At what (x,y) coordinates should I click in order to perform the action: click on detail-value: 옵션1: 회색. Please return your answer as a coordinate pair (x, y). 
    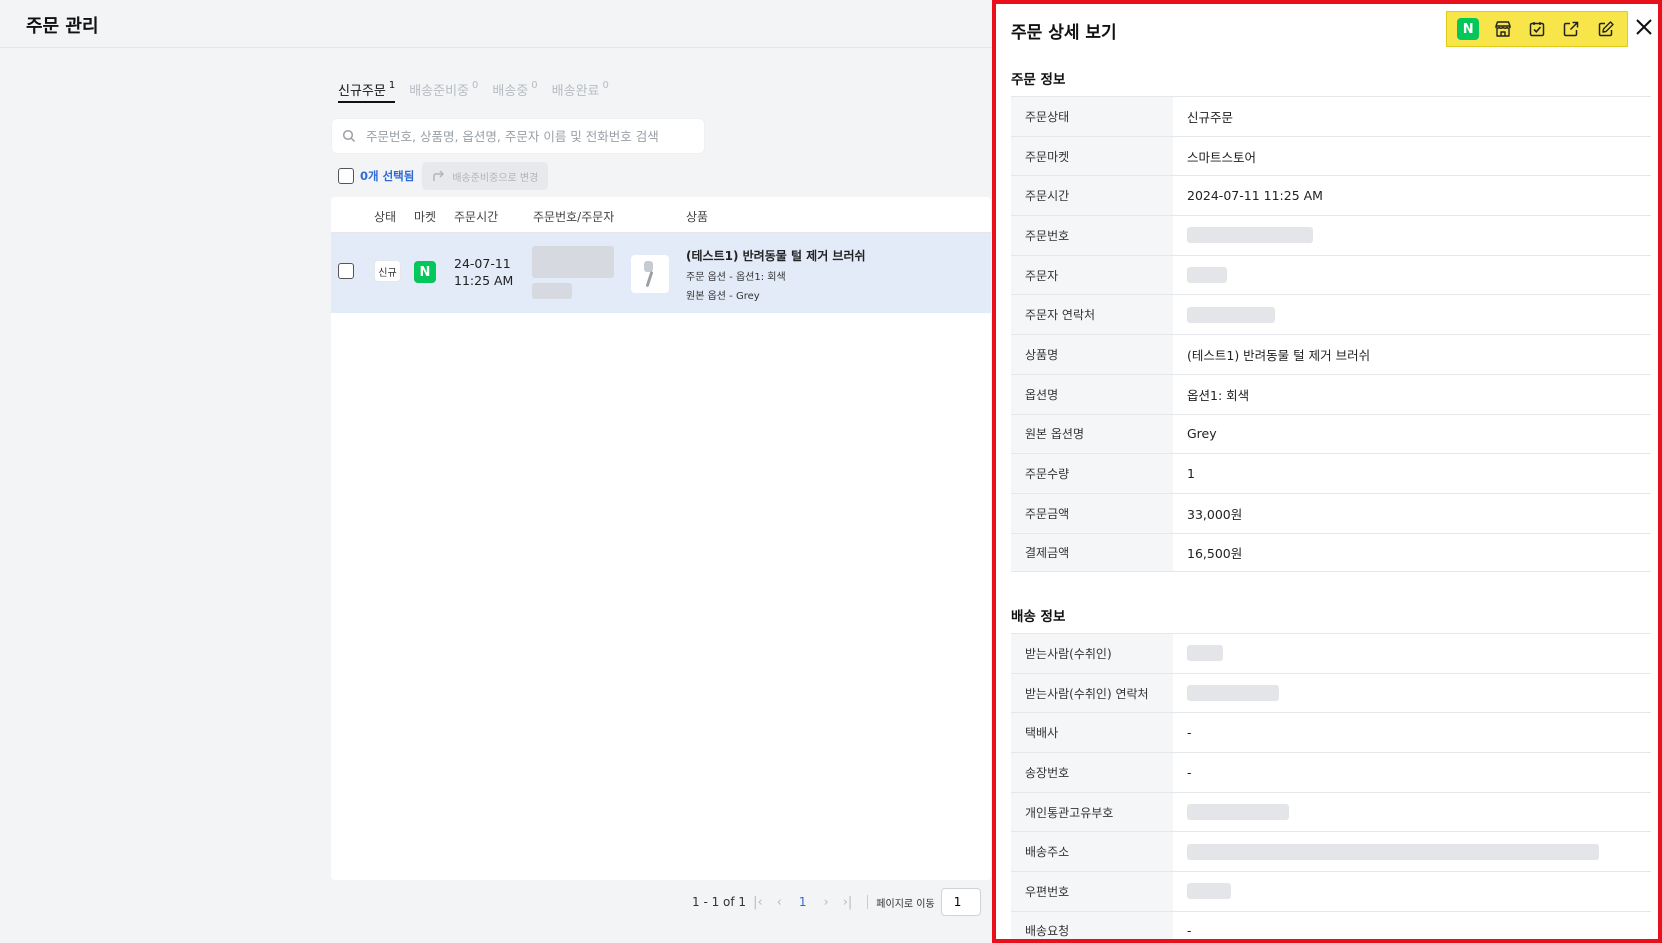
    Looking at the image, I should click on (1218, 395).